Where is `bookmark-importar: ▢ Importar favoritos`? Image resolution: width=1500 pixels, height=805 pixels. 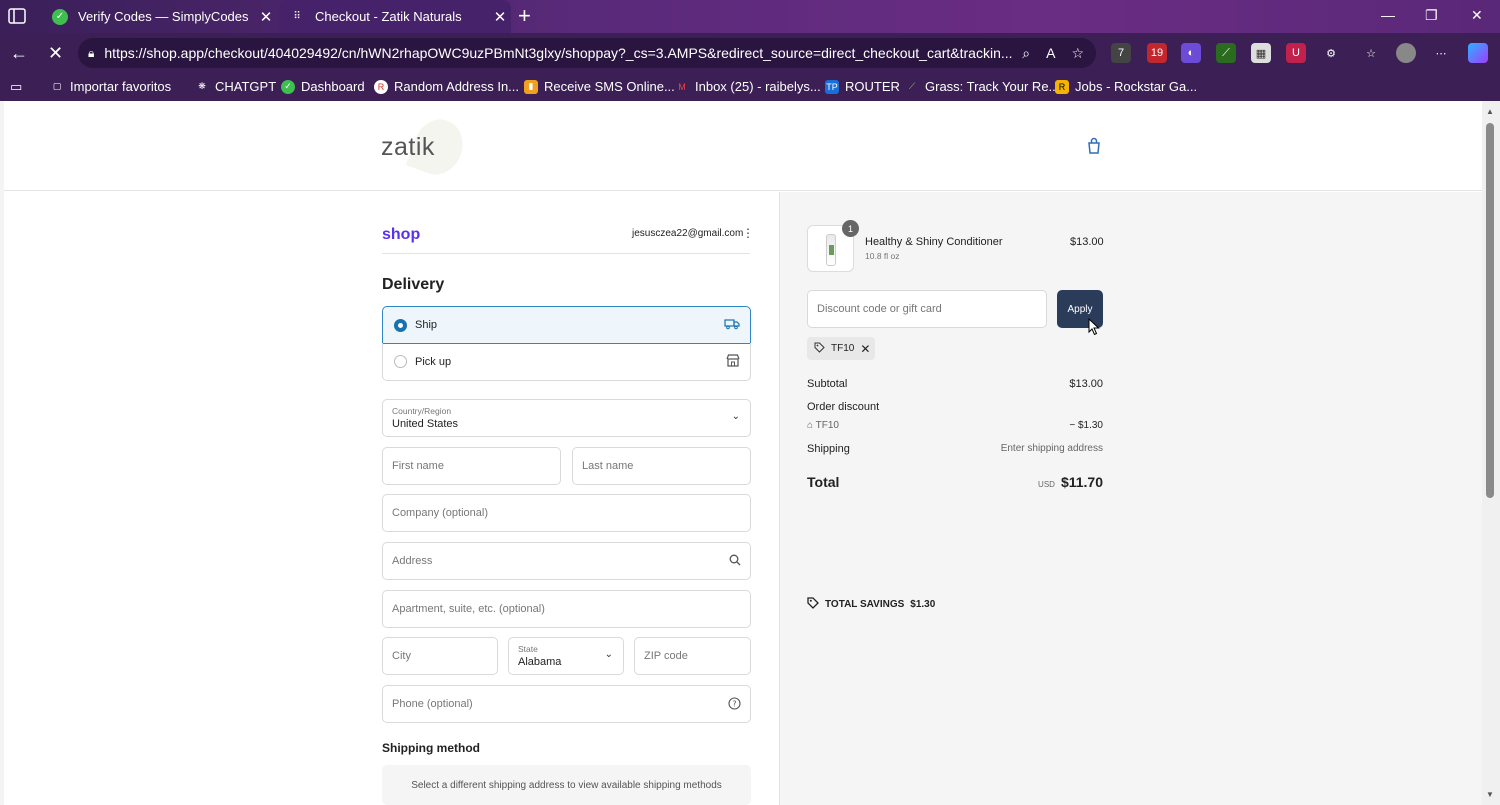 bookmark-importar: ▢ Importar favoritos is located at coordinates (110, 86).